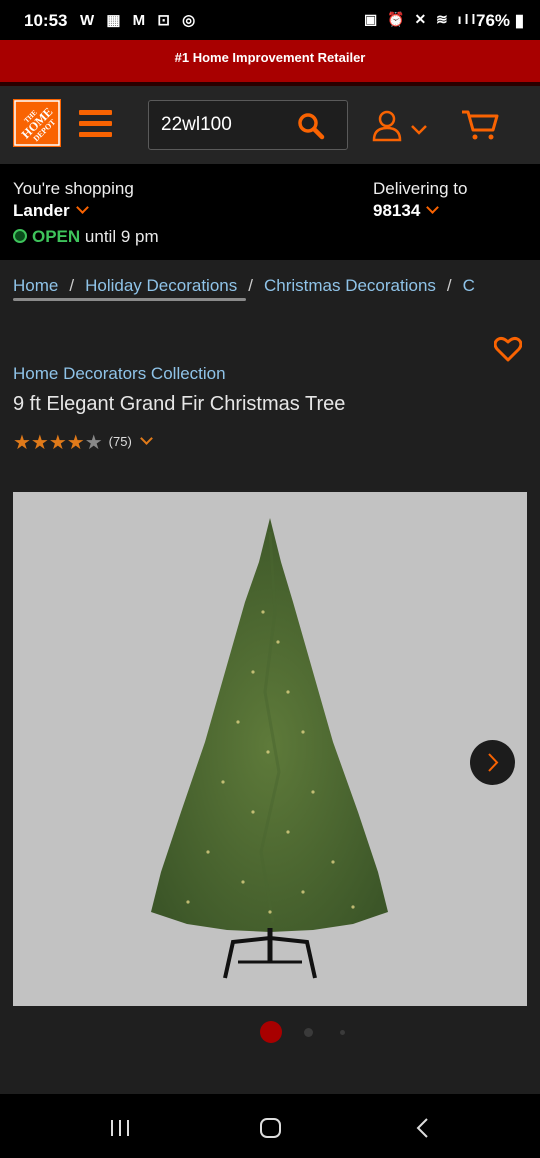 Image resolution: width=540 pixels, height=1158 pixels. I want to click on product-brand-link: Home Decorators Collection, so click(119, 374).